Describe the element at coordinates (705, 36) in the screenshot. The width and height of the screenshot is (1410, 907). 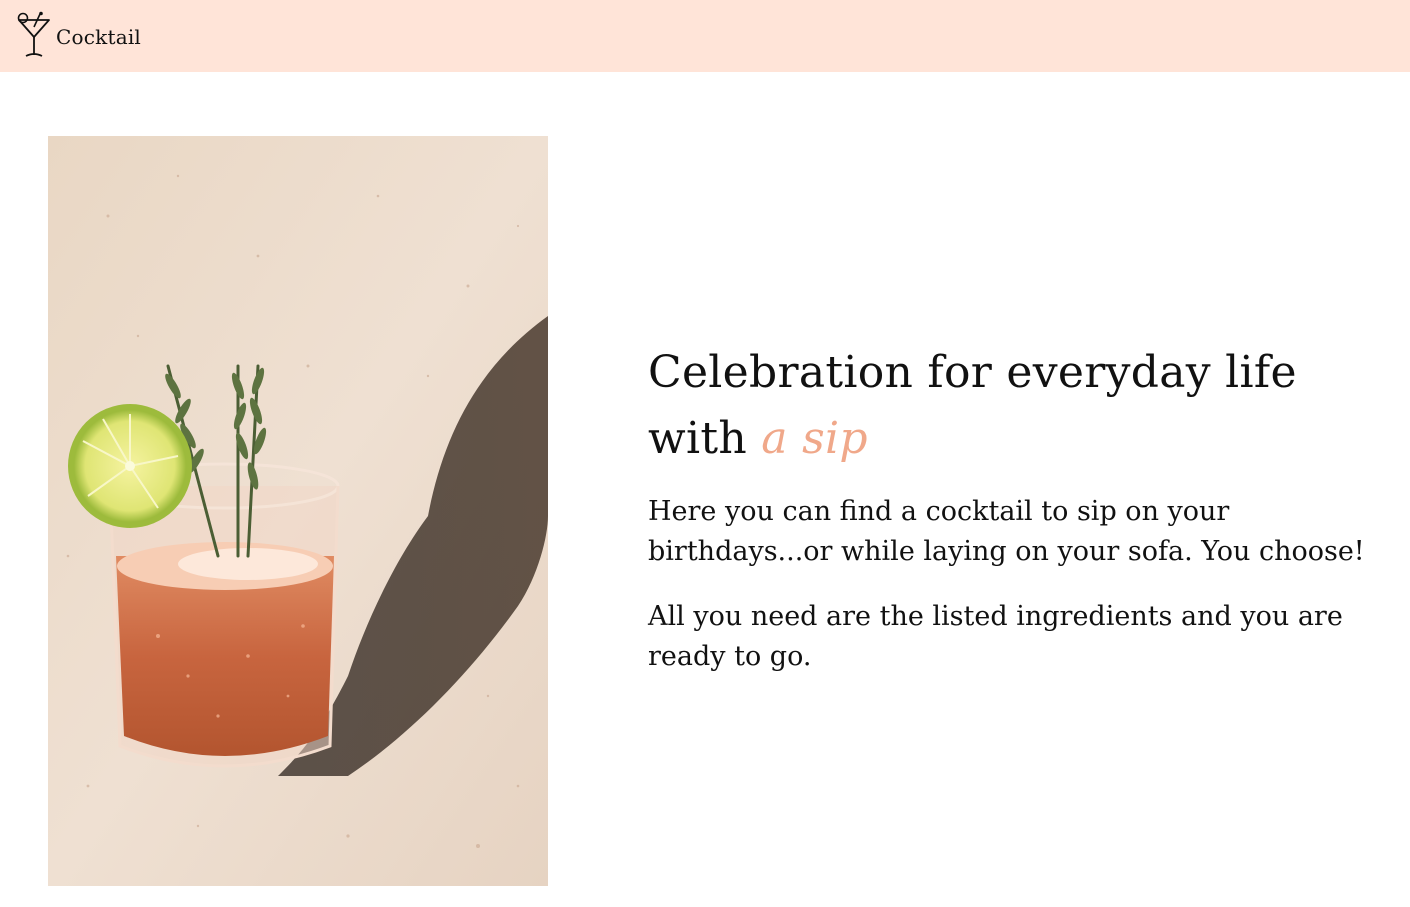
I see `navbar: Cocktail` at that location.